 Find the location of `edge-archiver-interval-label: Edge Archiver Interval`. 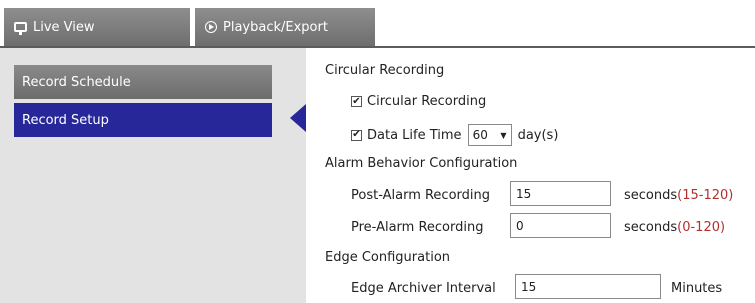

edge-archiver-interval-label: Edge Archiver Interval is located at coordinates (423, 288).